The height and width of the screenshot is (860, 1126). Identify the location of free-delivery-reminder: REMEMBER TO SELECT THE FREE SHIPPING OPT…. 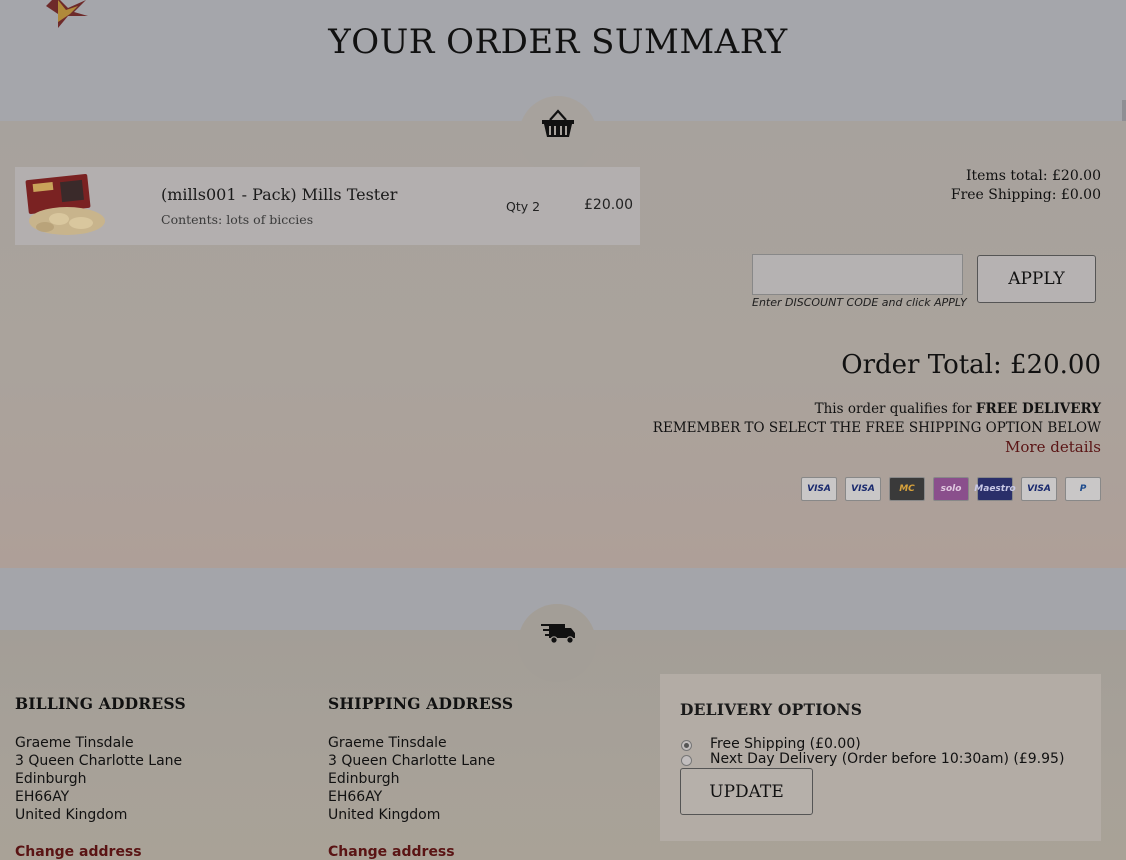
(876, 428).